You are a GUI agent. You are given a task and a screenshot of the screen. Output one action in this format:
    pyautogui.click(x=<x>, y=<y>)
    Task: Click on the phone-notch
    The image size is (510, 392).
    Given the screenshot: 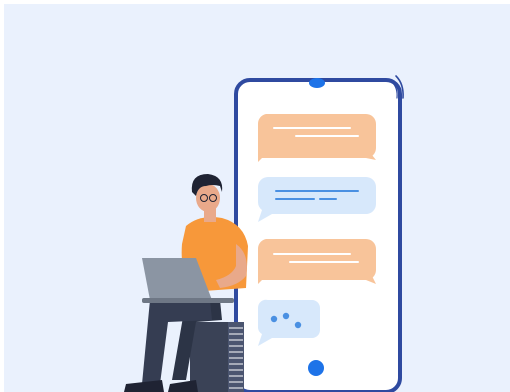 What is the action you would take?
    pyautogui.click(x=317, y=83)
    